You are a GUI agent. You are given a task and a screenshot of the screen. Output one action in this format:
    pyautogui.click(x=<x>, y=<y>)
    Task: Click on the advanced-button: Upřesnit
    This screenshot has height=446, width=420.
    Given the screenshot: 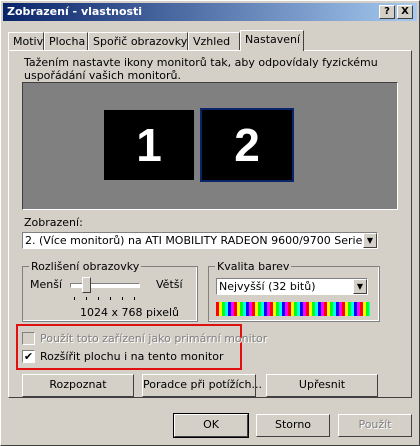 What is the action you would take?
    pyautogui.click(x=322, y=385)
    